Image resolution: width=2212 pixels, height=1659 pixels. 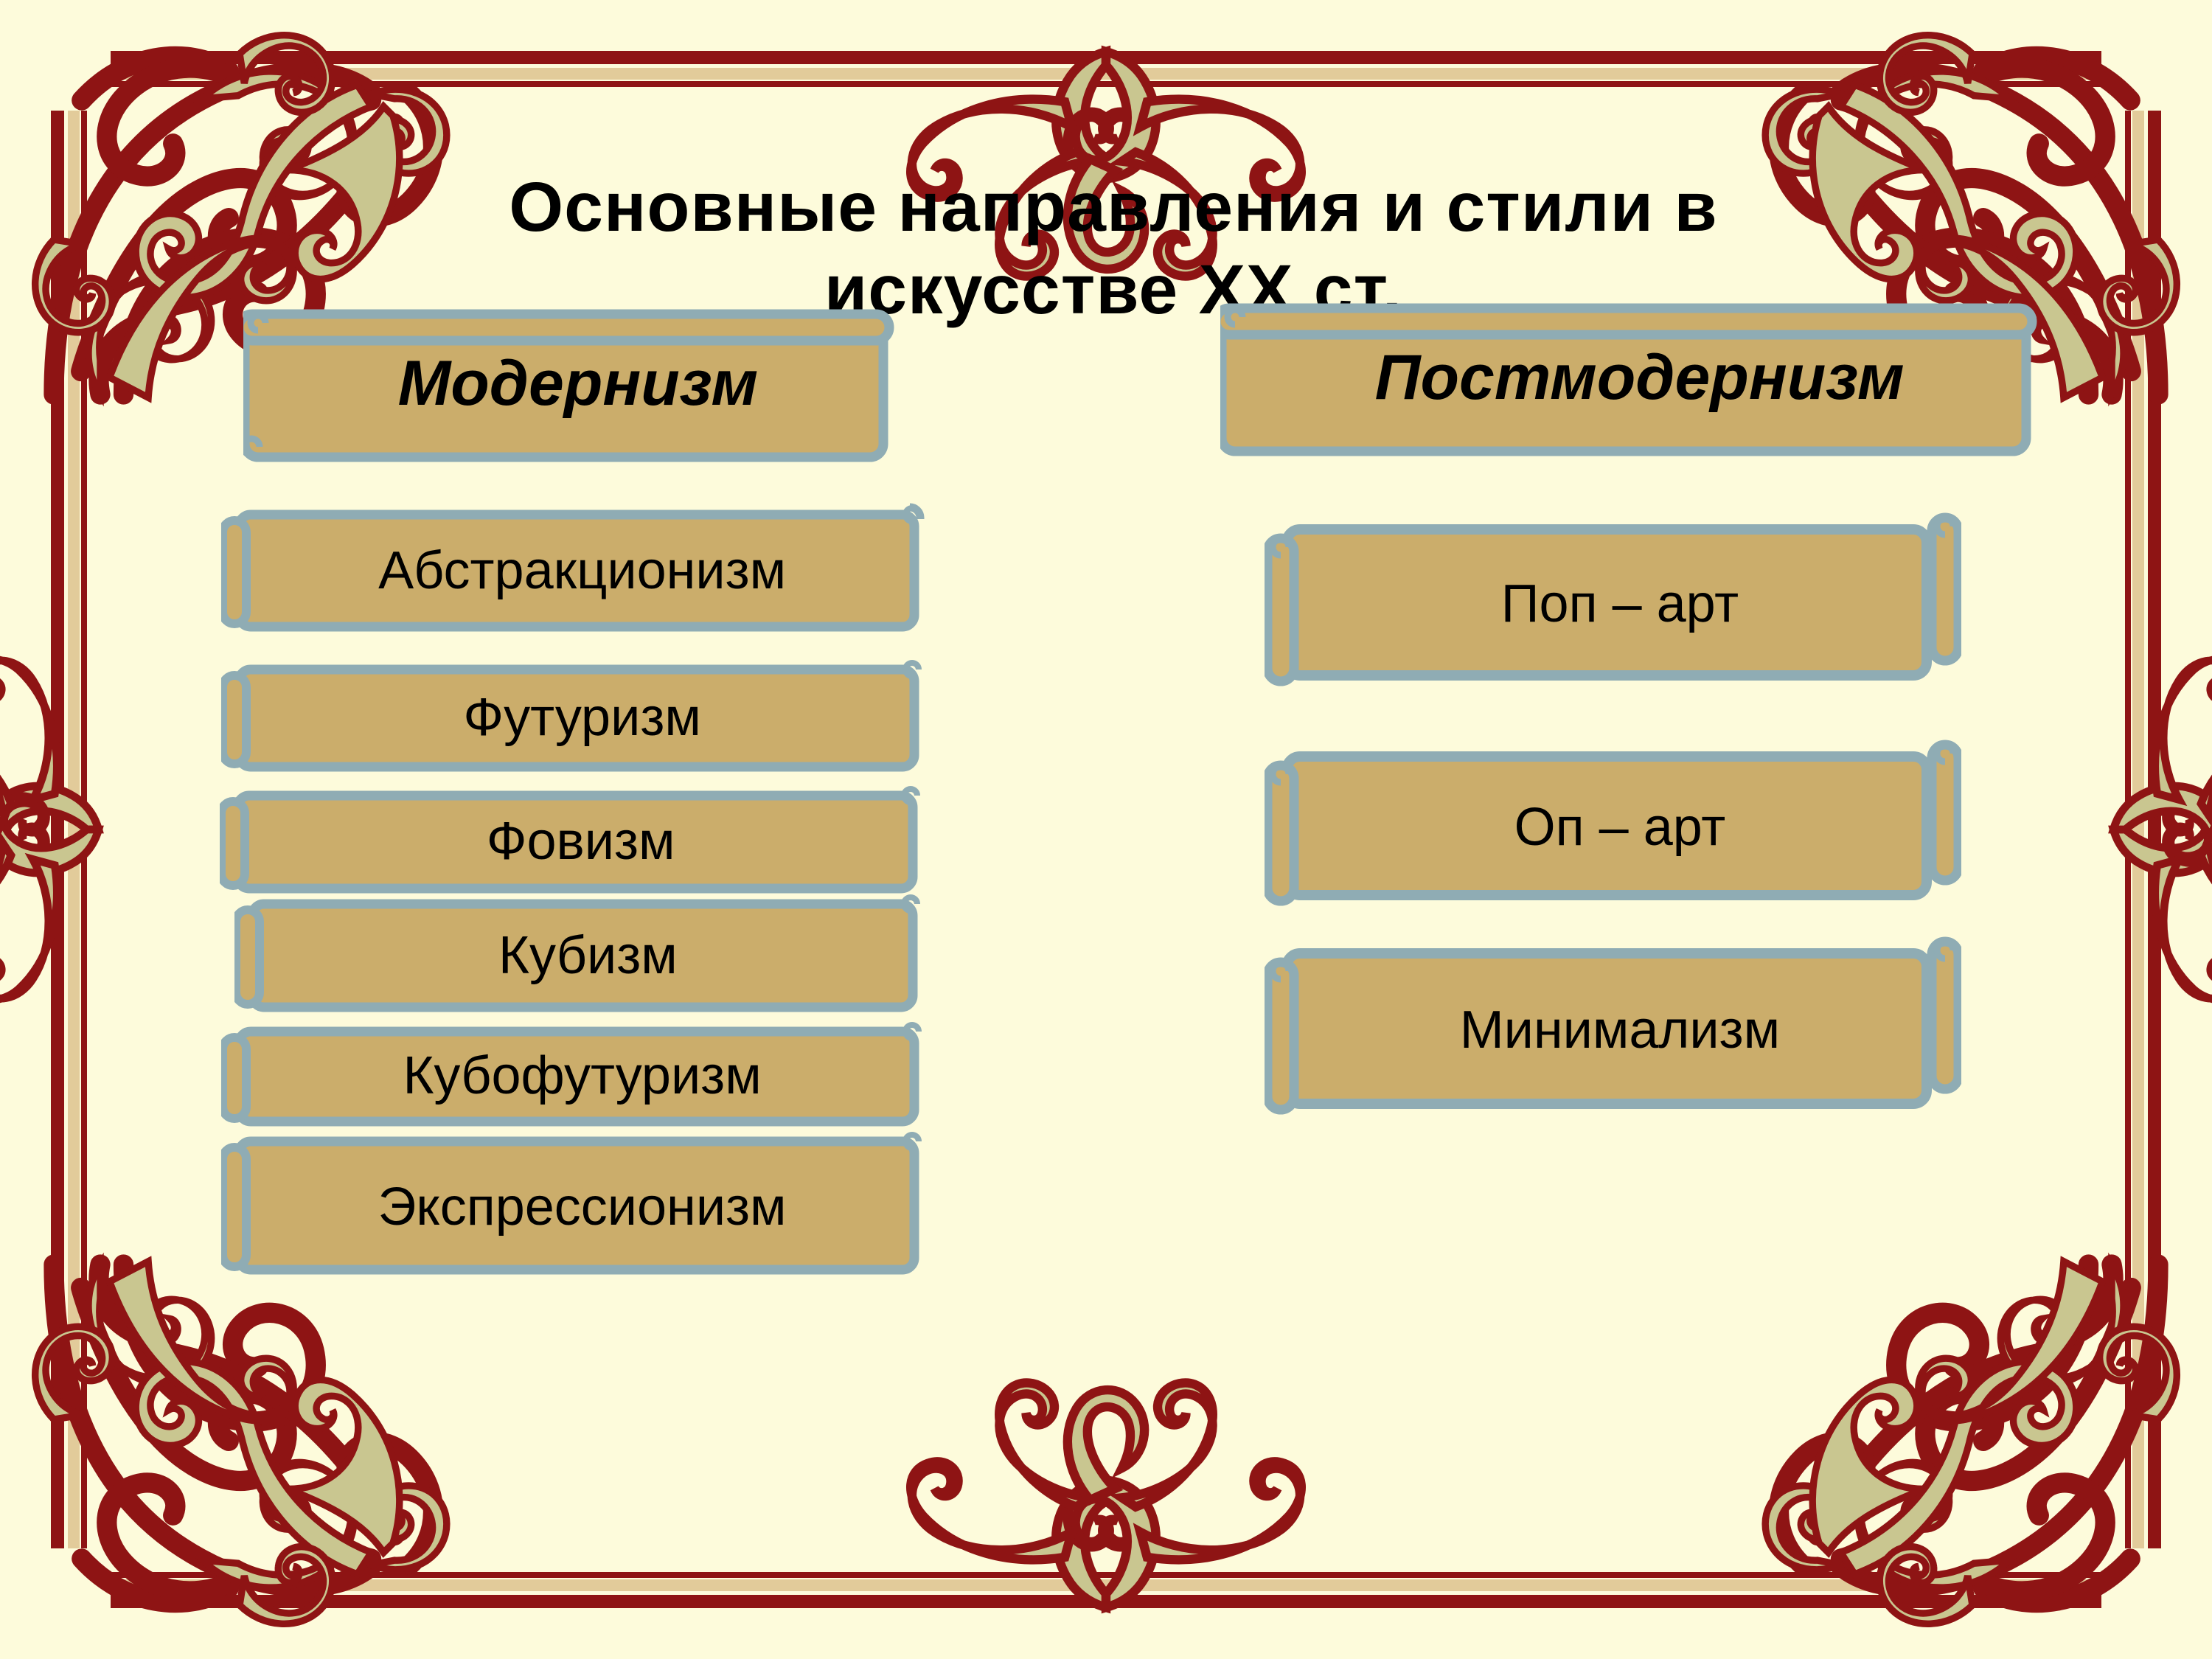 I want to click on item-label: Экспрессионизм, so click(x=582, y=1207).